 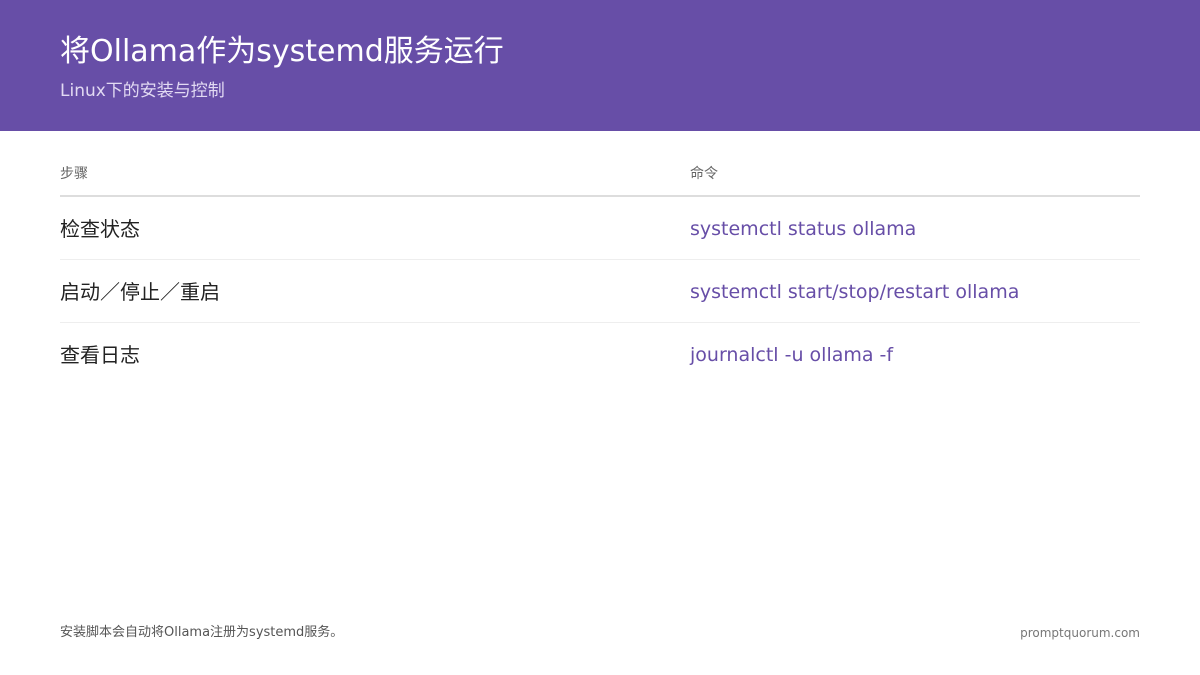 I want to click on command-cell: journalctl -u ollama -f, so click(x=792, y=355).